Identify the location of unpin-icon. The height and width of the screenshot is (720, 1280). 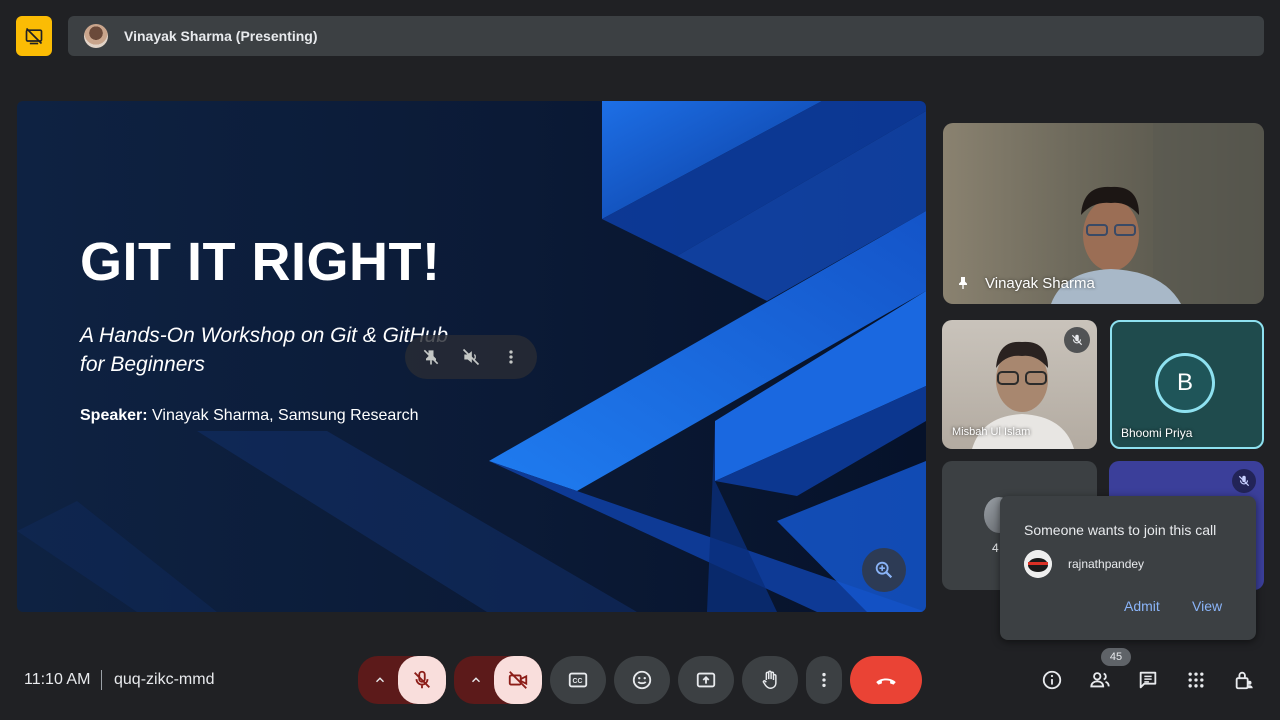
(431, 357).